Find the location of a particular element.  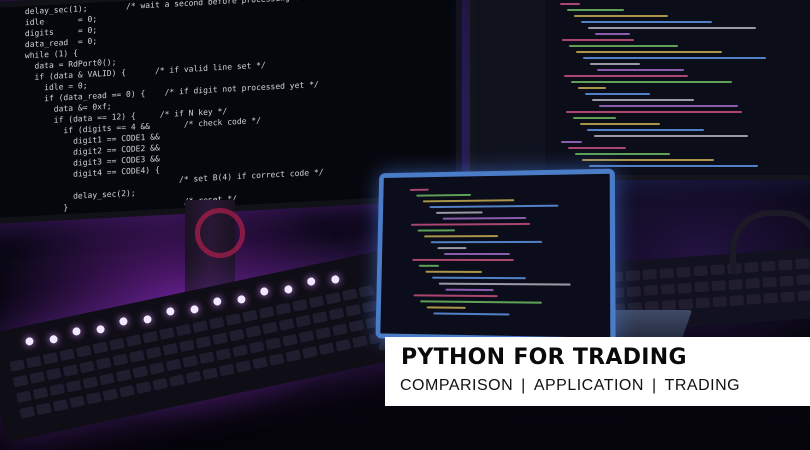

laptop-code is located at coordinates (497, 245).